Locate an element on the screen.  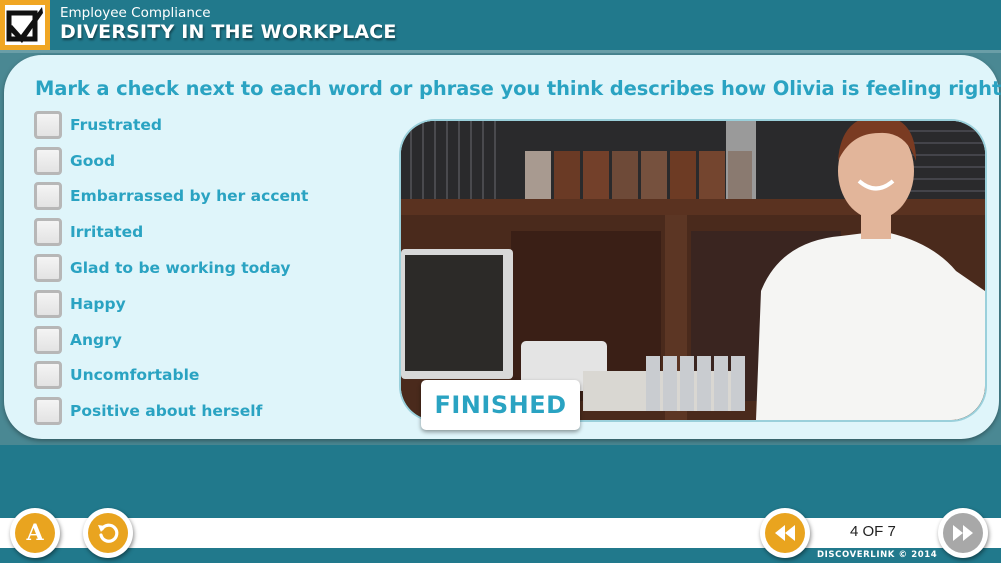
option-uncomfortable: Uncomfortable is located at coordinates (116, 375).